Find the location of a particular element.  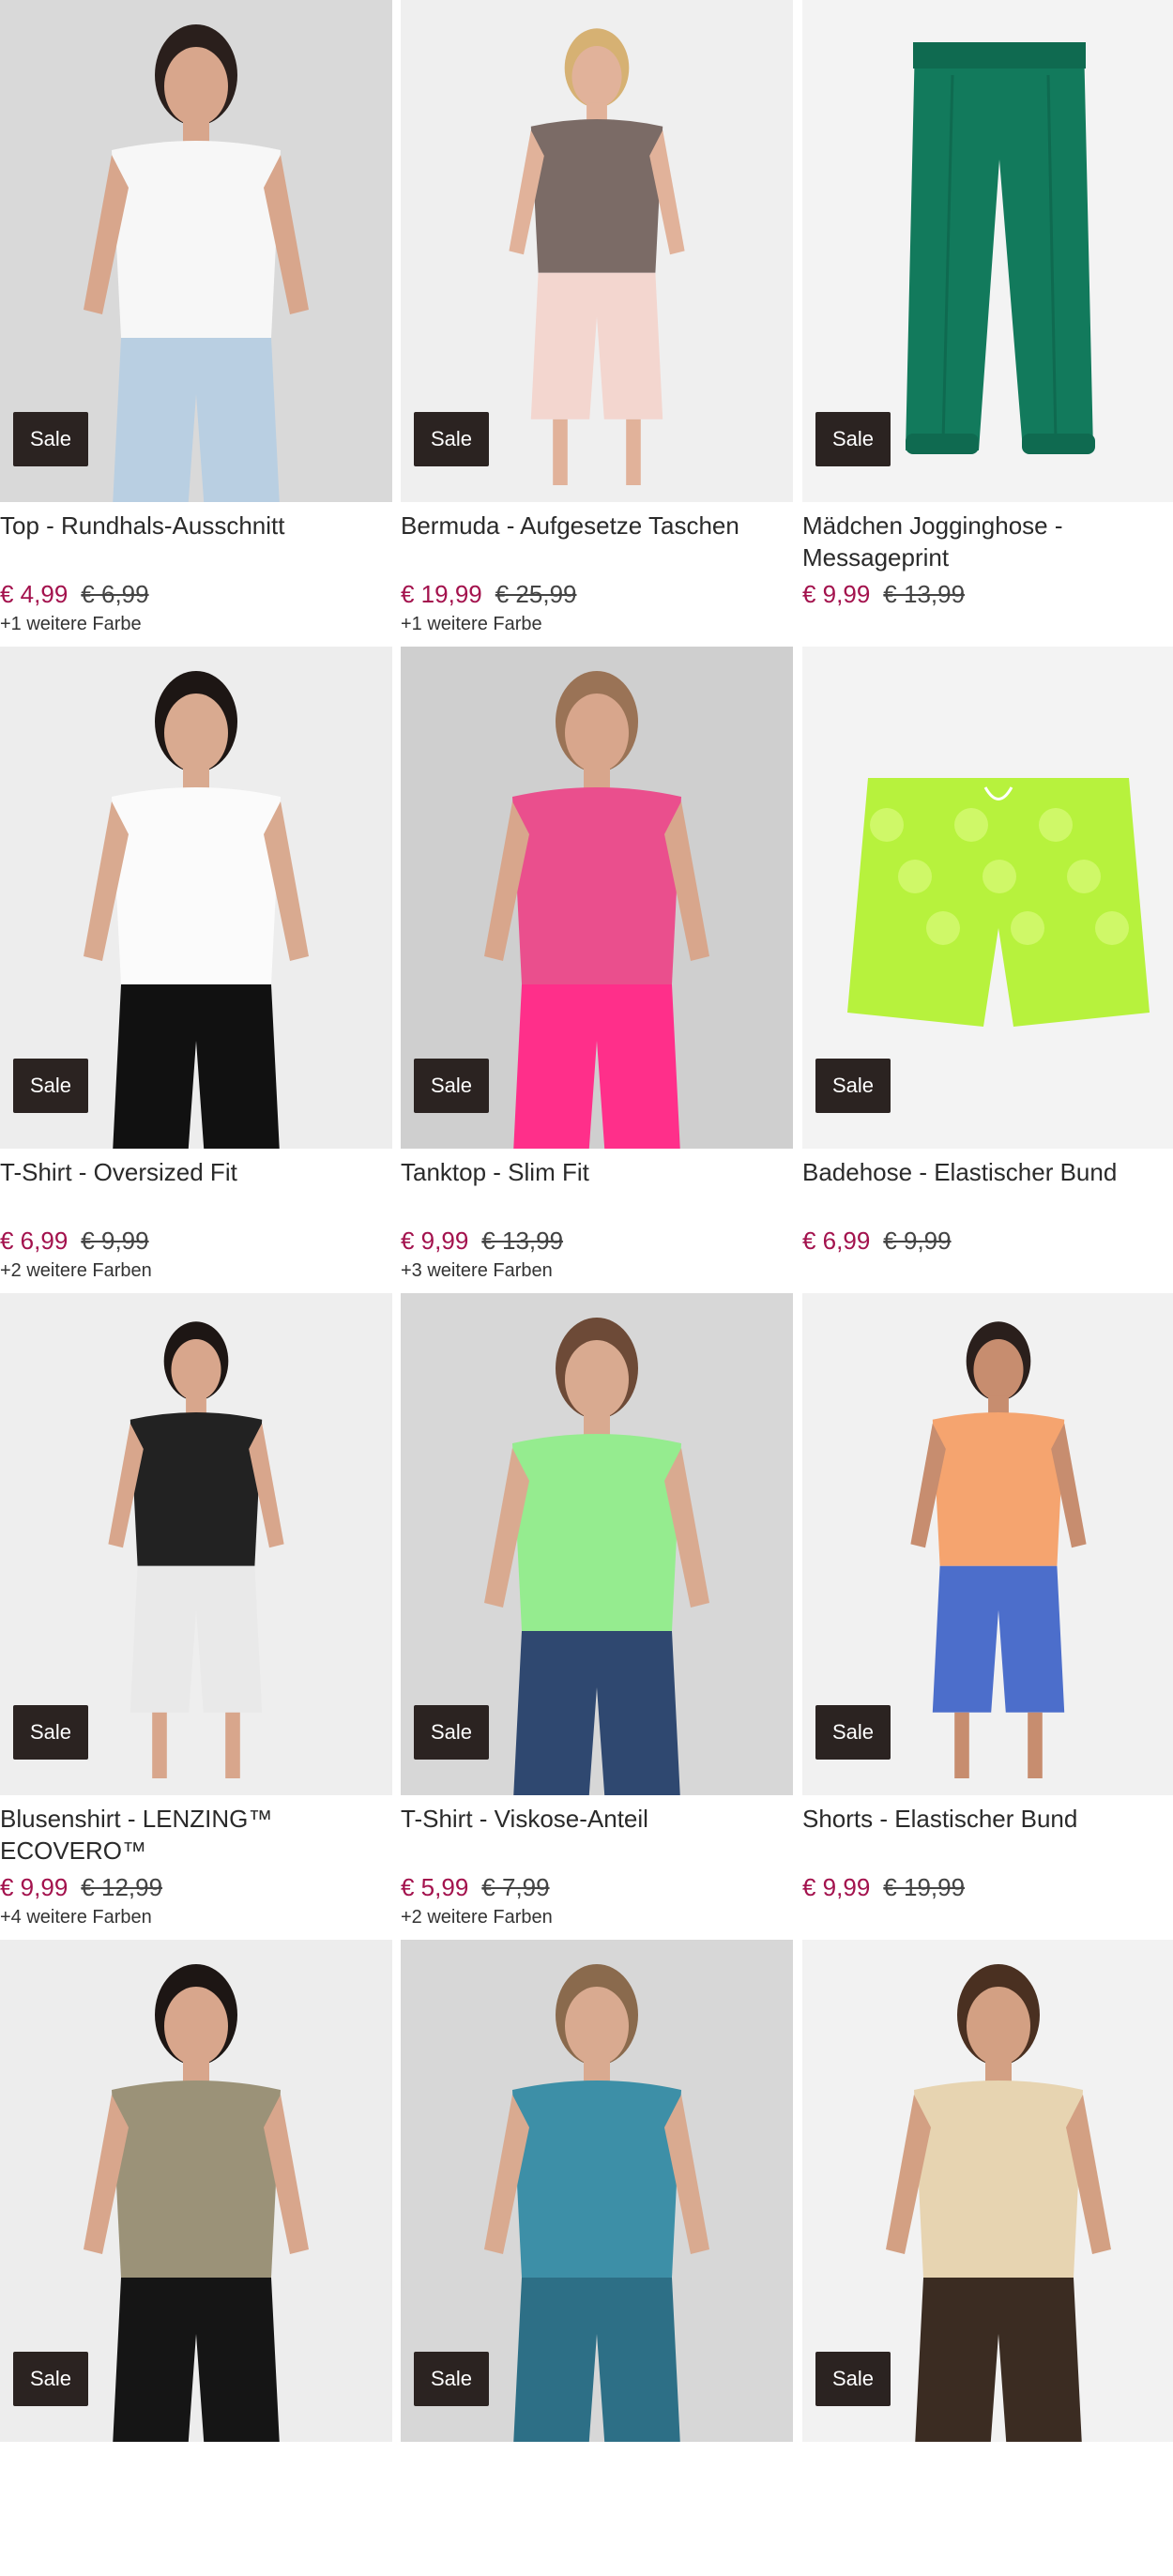

old-price: € 7,99 is located at coordinates (515, 1887).